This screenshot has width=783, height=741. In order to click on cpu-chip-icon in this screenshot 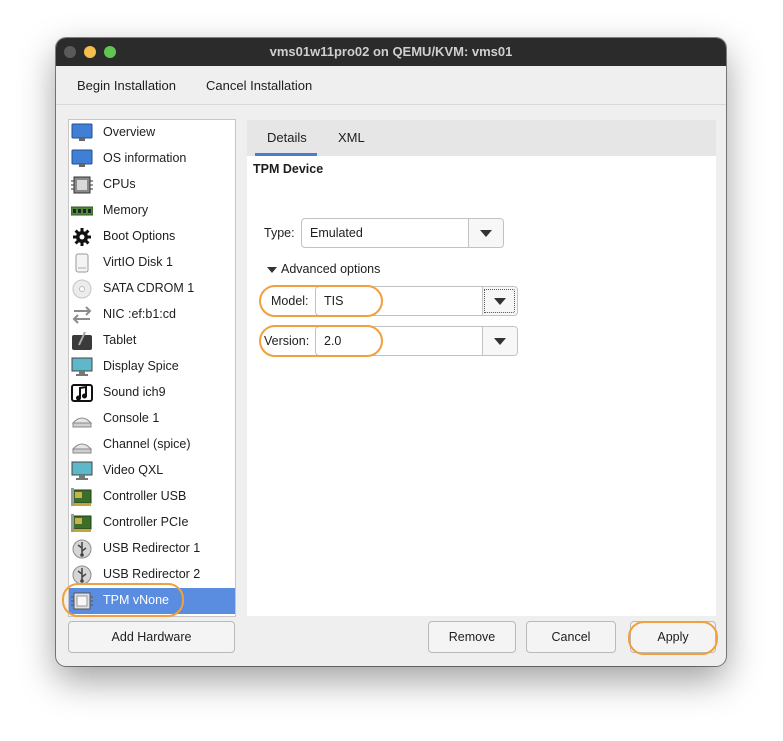, I will do `click(82, 185)`.